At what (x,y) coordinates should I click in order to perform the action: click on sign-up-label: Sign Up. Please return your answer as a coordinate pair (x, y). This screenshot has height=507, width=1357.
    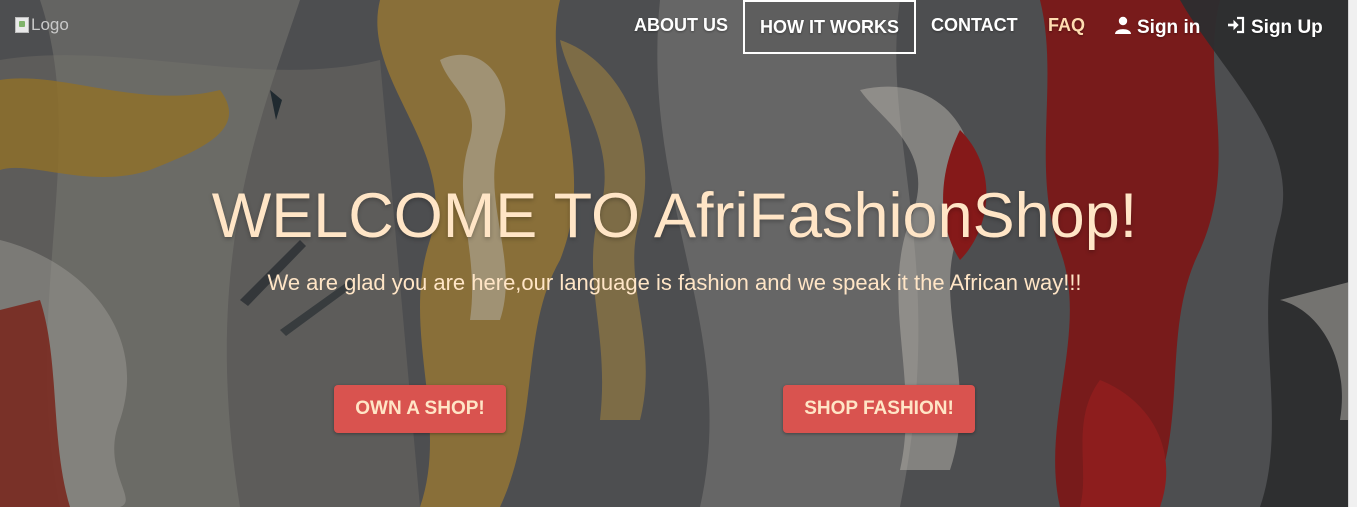
    Looking at the image, I should click on (1287, 27).